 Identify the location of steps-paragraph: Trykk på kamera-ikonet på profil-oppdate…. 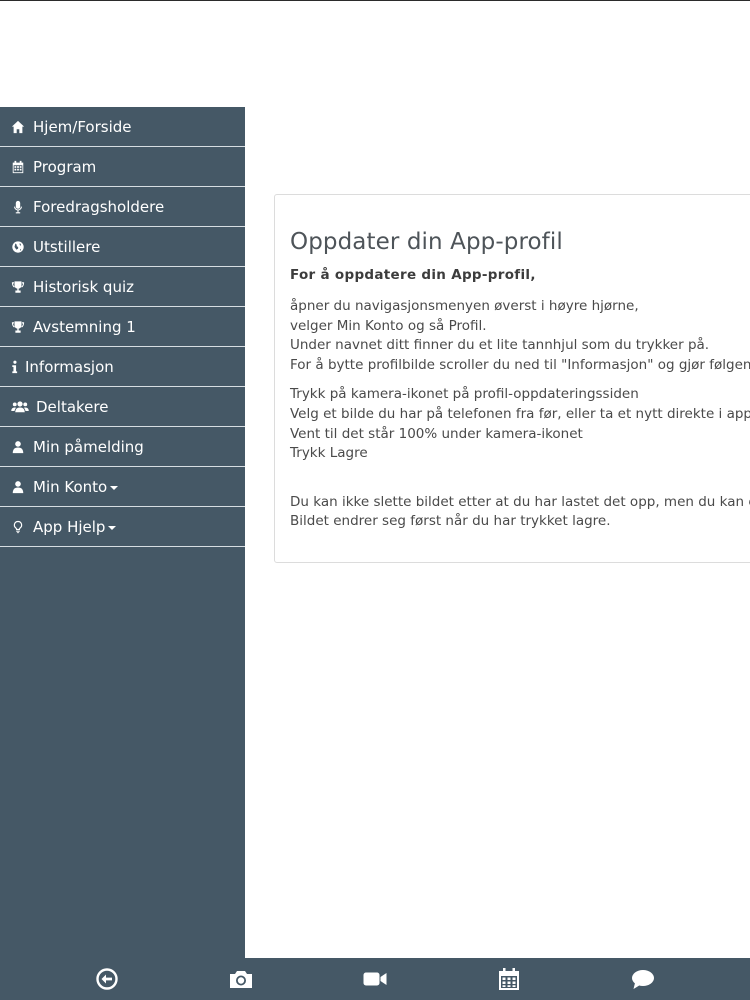
(520, 424).